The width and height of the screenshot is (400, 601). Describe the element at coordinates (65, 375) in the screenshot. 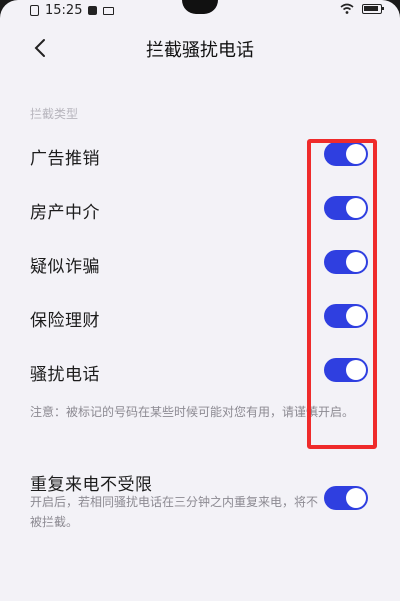

I see `category-label: 骚扰电话` at that location.